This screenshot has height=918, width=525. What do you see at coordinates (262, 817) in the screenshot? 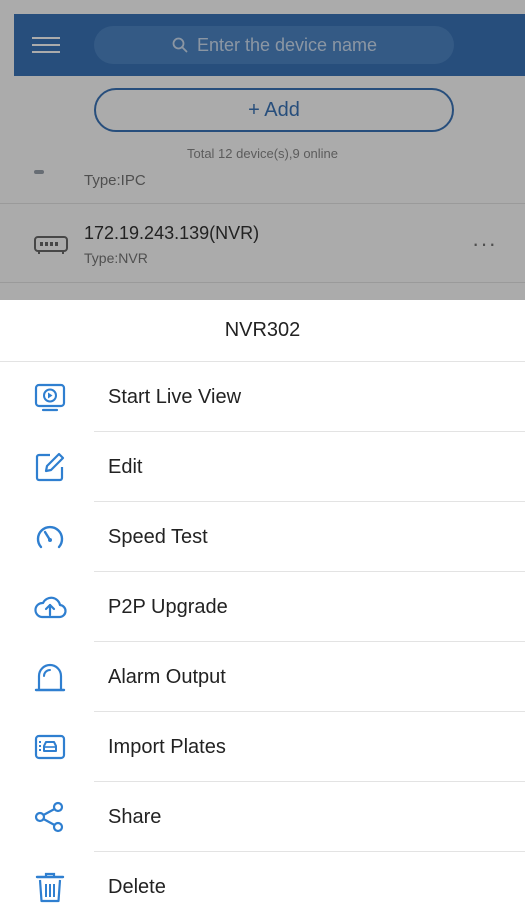
I see `share-button: Share` at bounding box center [262, 817].